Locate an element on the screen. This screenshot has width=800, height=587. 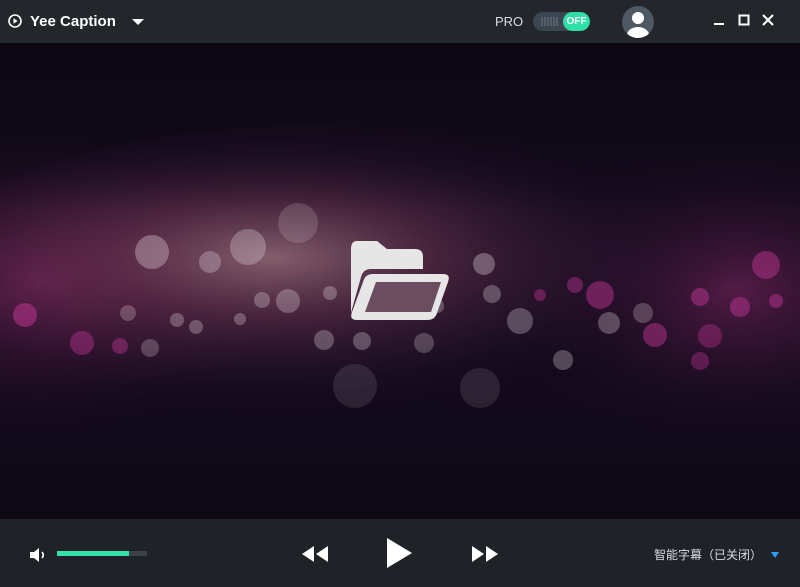
speaker-icon is located at coordinates (39, 555).